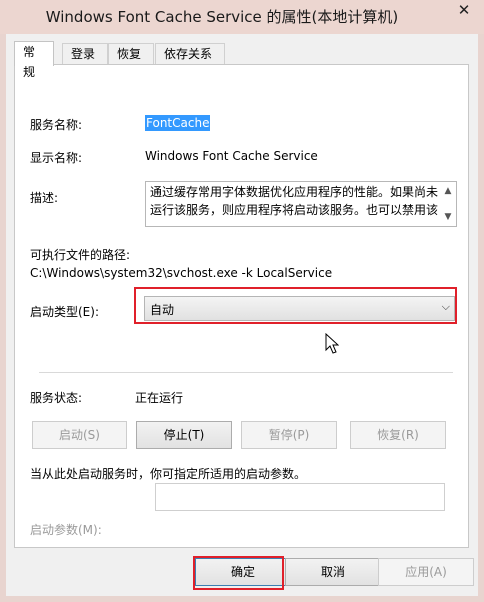 The image size is (484, 602). I want to click on startup-type-value: 自动, so click(162, 310).